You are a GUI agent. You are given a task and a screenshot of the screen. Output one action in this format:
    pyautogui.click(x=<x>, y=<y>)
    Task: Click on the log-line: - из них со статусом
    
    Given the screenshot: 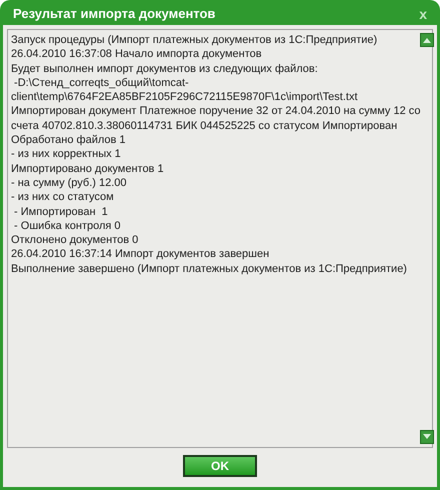 What is the action you would take?
    pyautogui.click(x=62, y=197)
    